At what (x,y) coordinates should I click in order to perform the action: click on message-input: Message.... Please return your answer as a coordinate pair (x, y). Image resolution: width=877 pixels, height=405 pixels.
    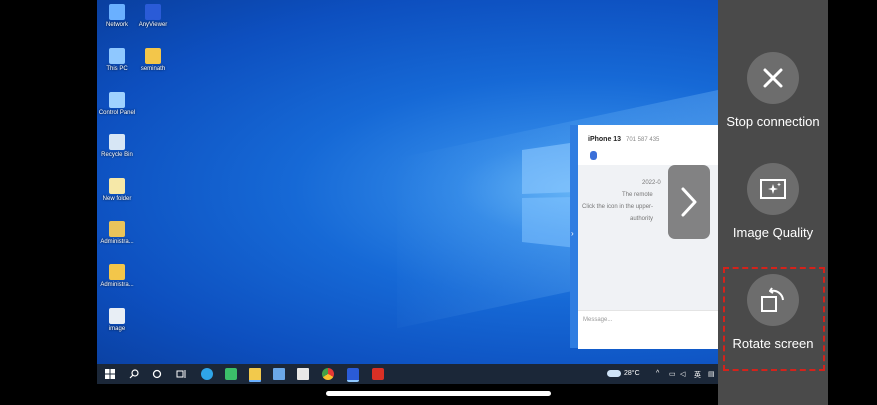
    Looking at the image, I should click on (648, 329).